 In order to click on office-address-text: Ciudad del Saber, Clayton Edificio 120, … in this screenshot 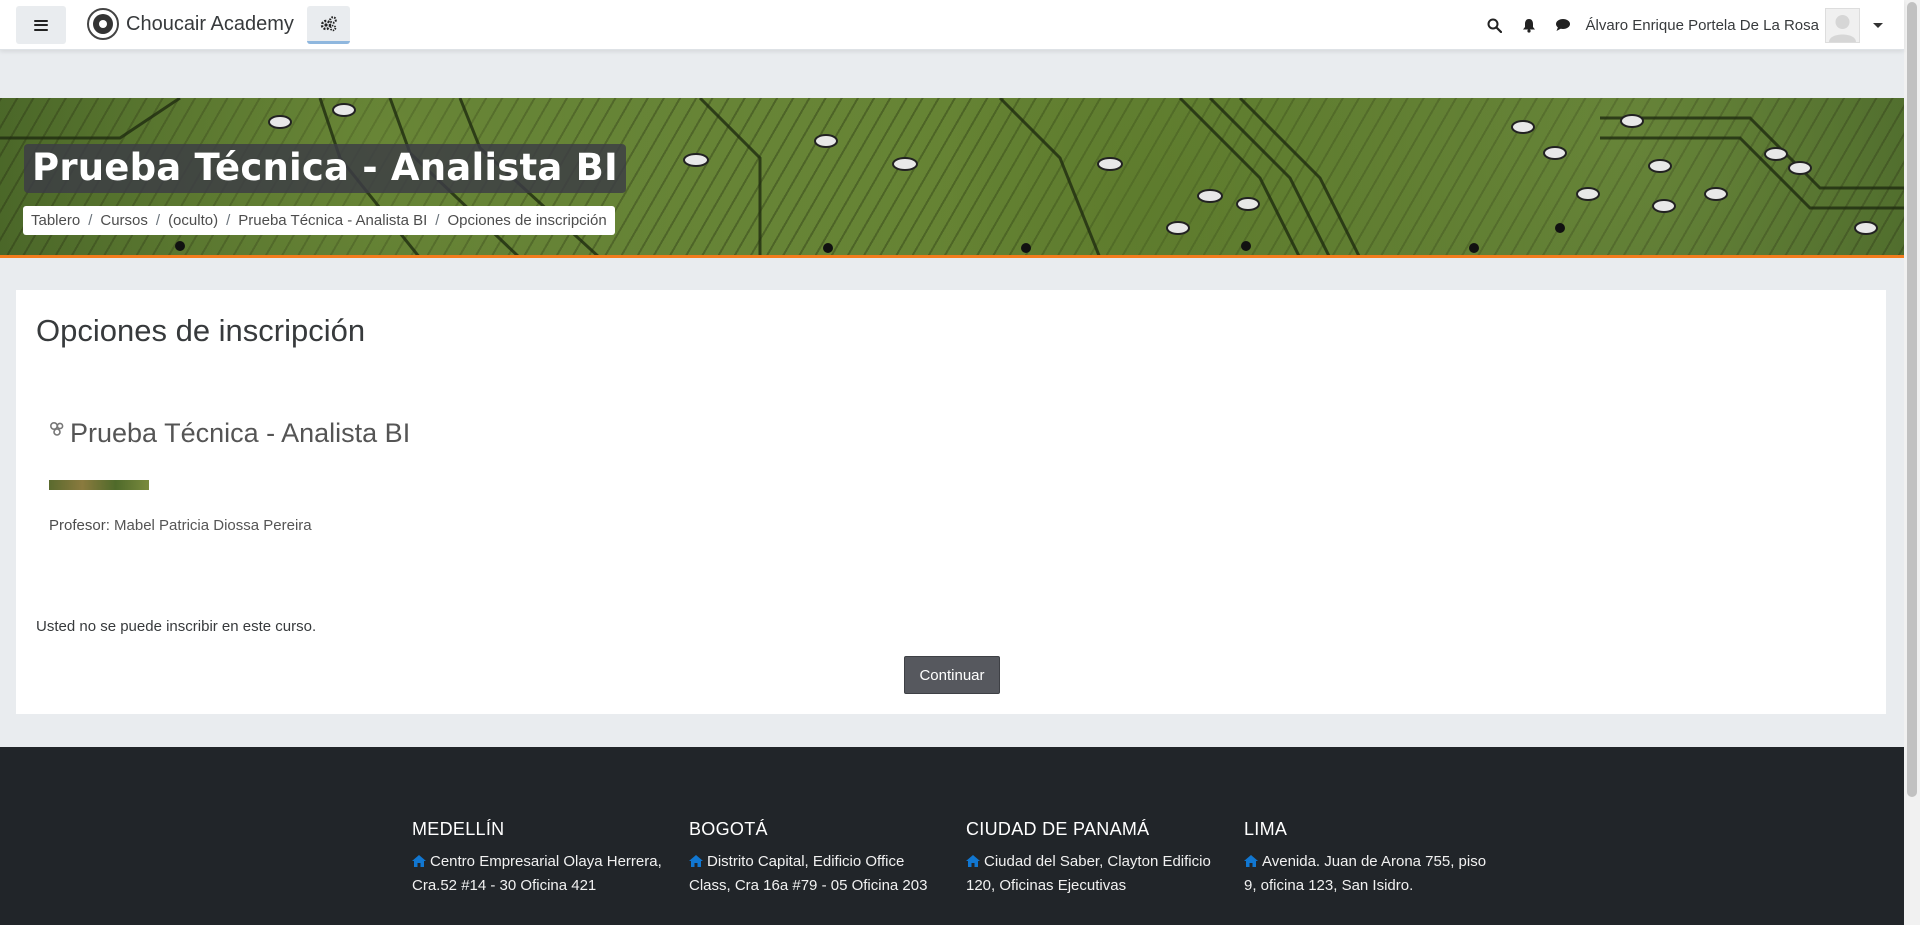, I will do `click(1088, 873)`.